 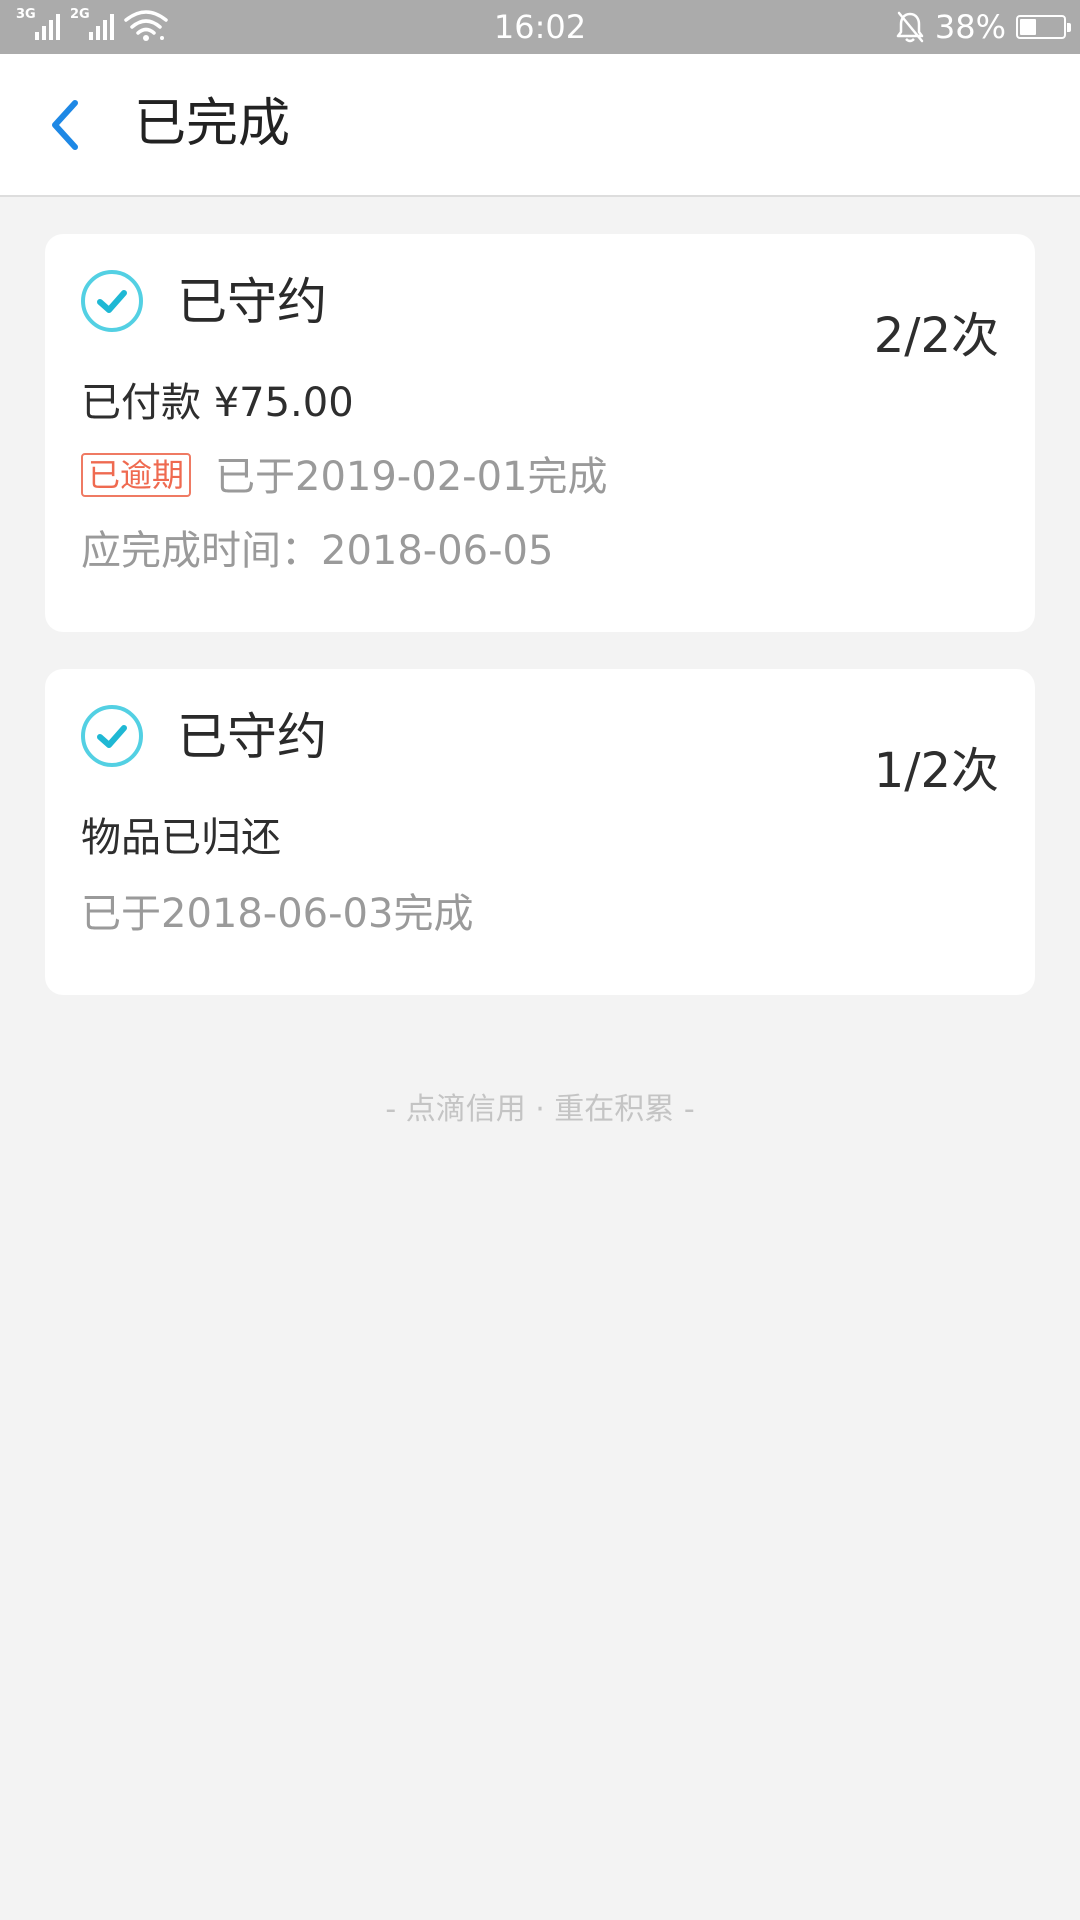 What do you see at coordinates (540, 1109) in the screenshot?
I see `footer-slogan: - 点滴信用 · 重在积累 -` at bounding box center [540, 1109].